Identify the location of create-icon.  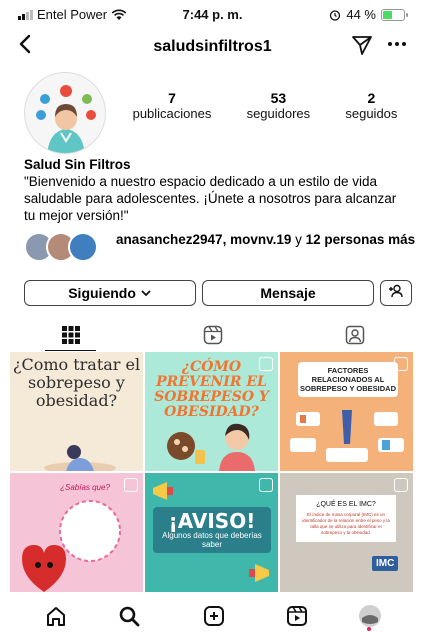
(214, 616).